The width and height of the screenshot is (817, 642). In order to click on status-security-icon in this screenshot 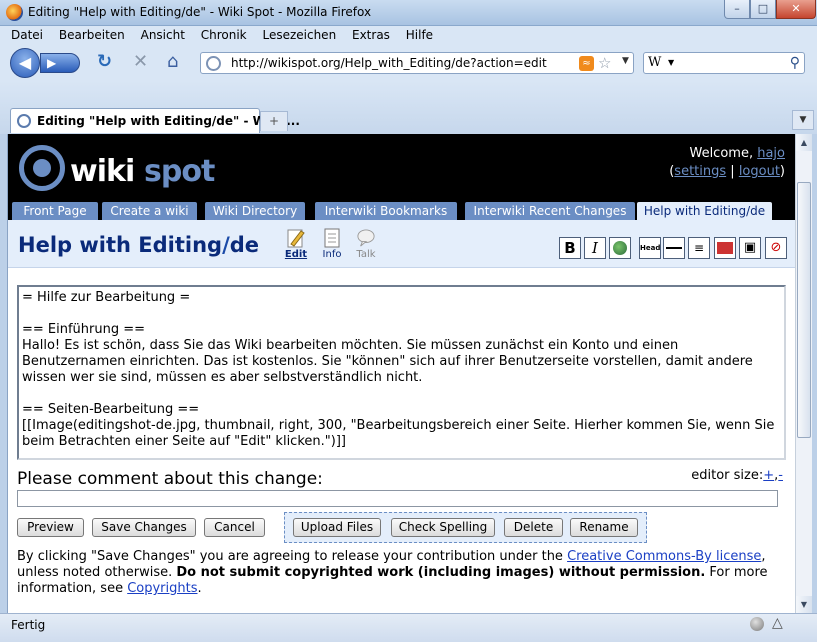, I will do `click(757, 624)`.